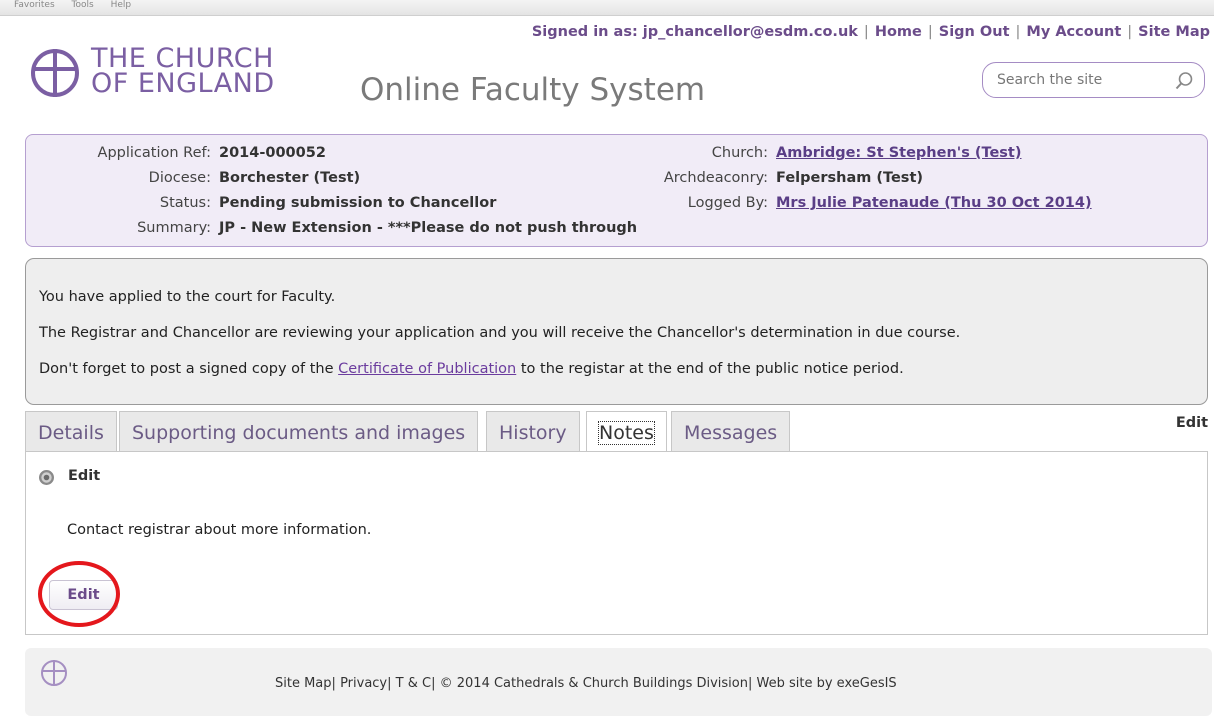  I want to click on search-icon, so click(1184, 81).